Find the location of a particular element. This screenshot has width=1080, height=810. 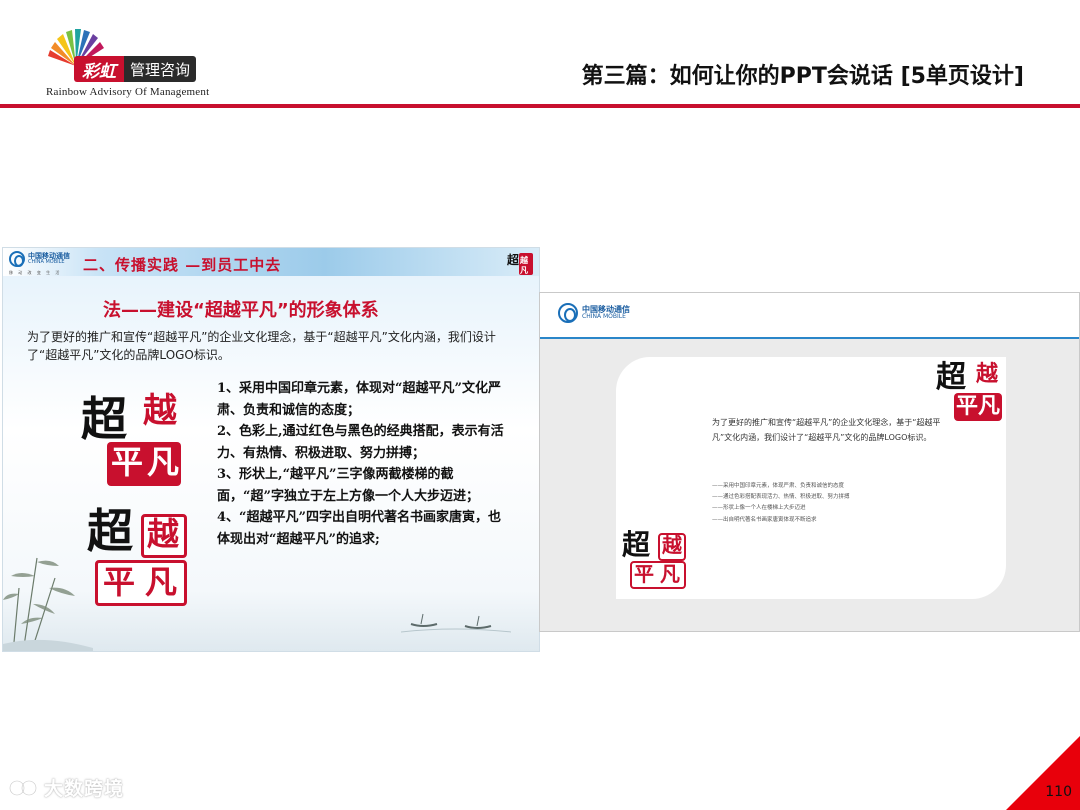

logo-subtitle: Rainbow Advisory Of Management is located at coordinates (128, 92).